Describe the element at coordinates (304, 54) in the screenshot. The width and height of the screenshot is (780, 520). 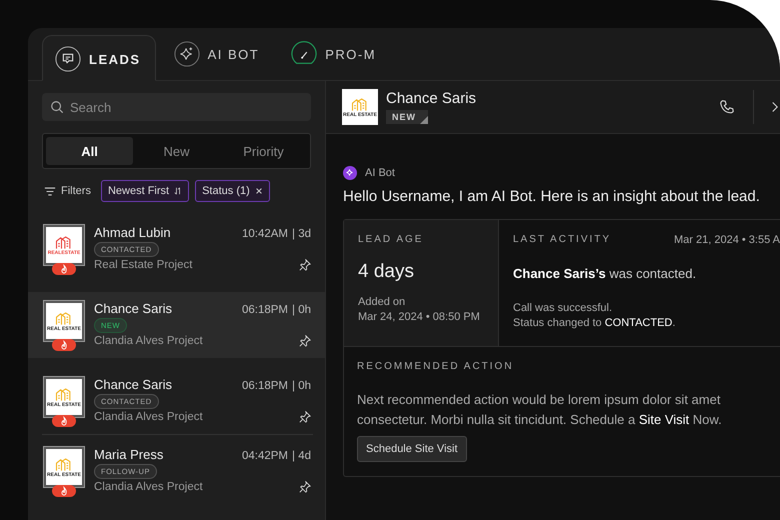
I see `gauge-icon` at that location.